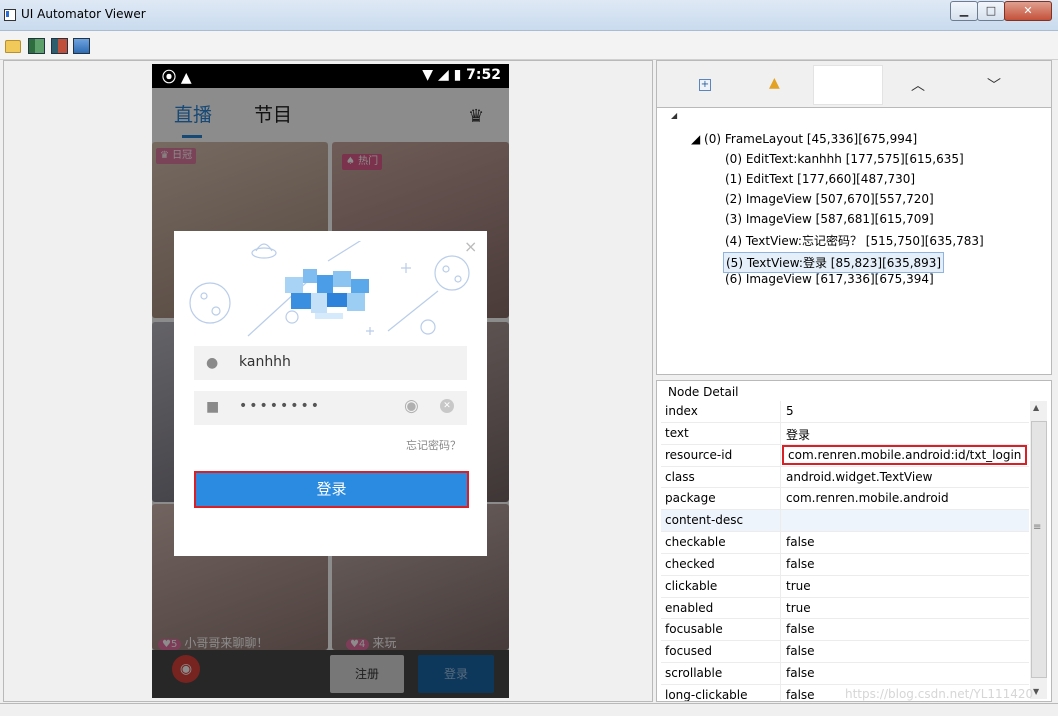  I want to click on node-detail-title: Node Detail, so click(703, 392).